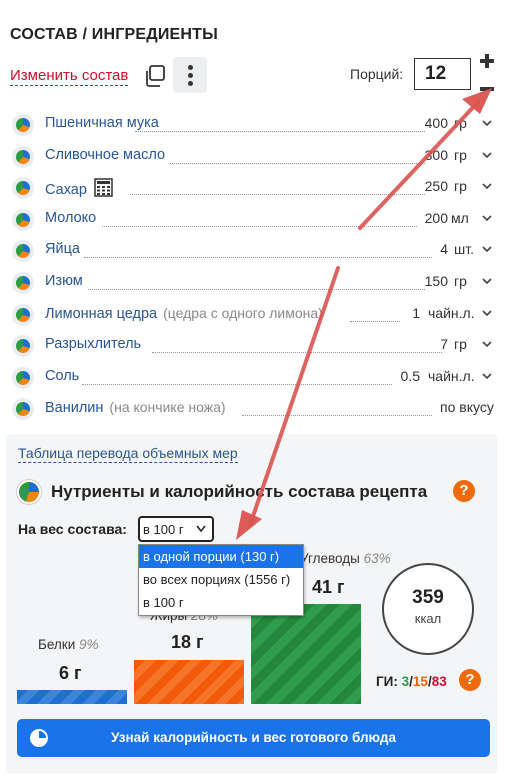 The image size is (517, 781). Describe the element at coordinates (444, 344) in the screenshot. I see `ingredient-qty: 7` at that location.